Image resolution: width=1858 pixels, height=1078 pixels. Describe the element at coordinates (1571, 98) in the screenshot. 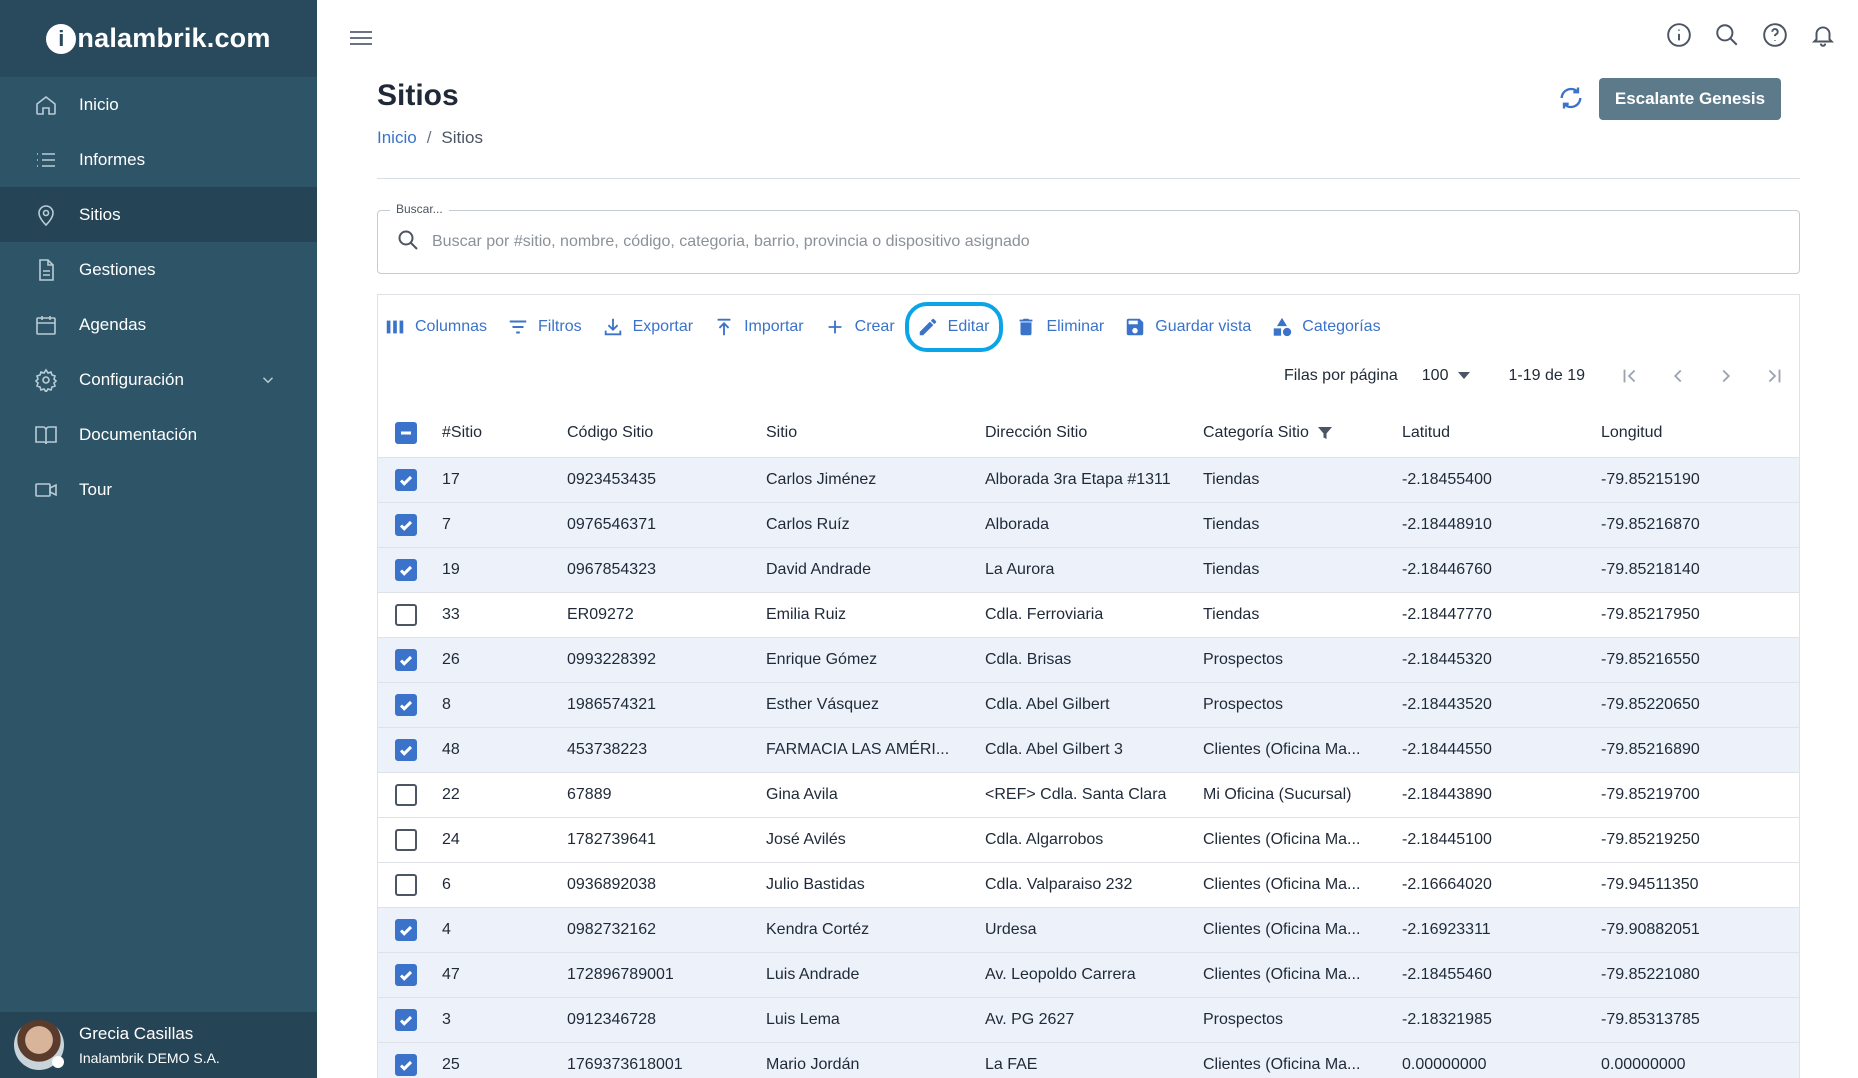

I see `refresh-icon` at that location.